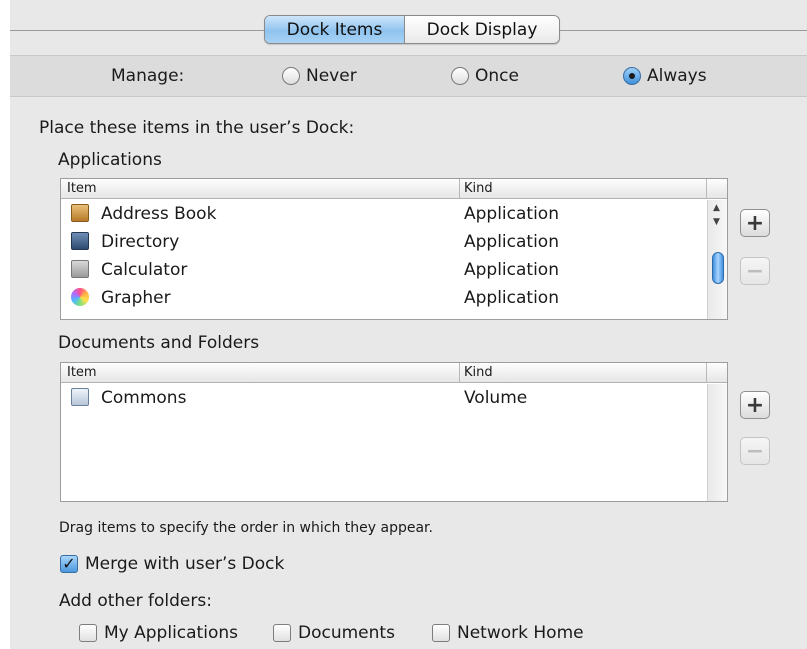 The width and height of the screenshot is (807, 649). I want to click on network-home-checkbox-row: Network Home, so click(508, 633).